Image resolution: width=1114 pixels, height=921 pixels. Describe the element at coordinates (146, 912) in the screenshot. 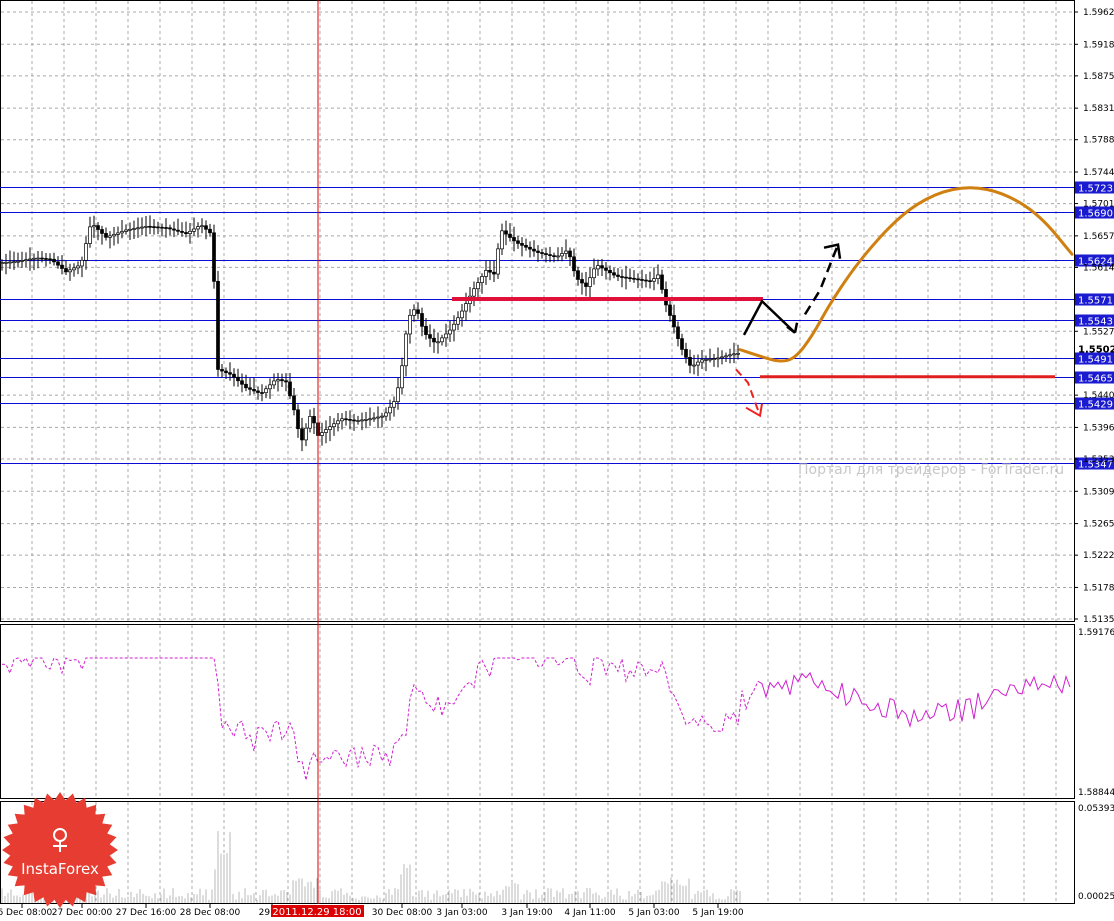

I see `time-tick-label: 27 Dec 16:00` at that location.